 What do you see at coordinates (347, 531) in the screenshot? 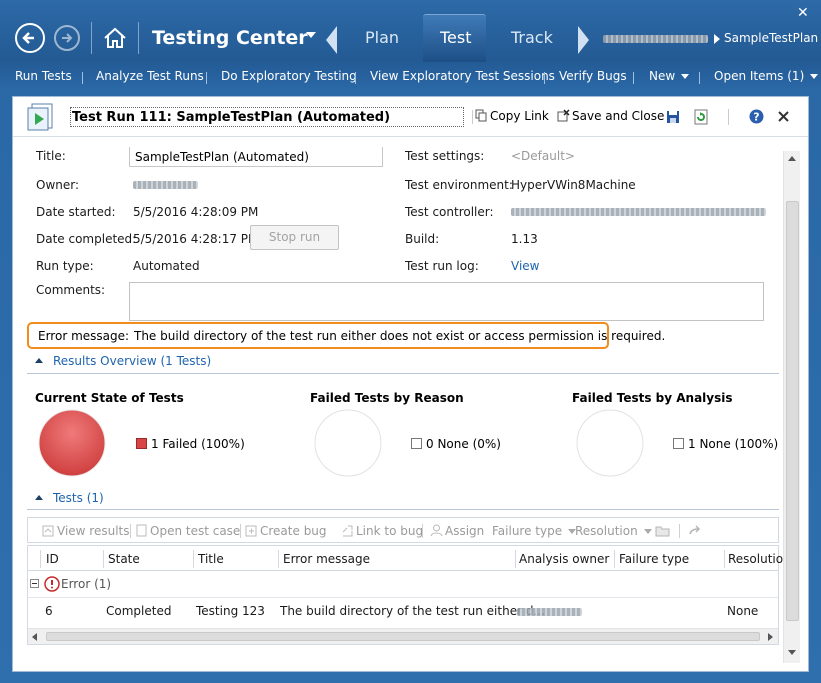
I see `link-icon` at bounding box center [347, 531].